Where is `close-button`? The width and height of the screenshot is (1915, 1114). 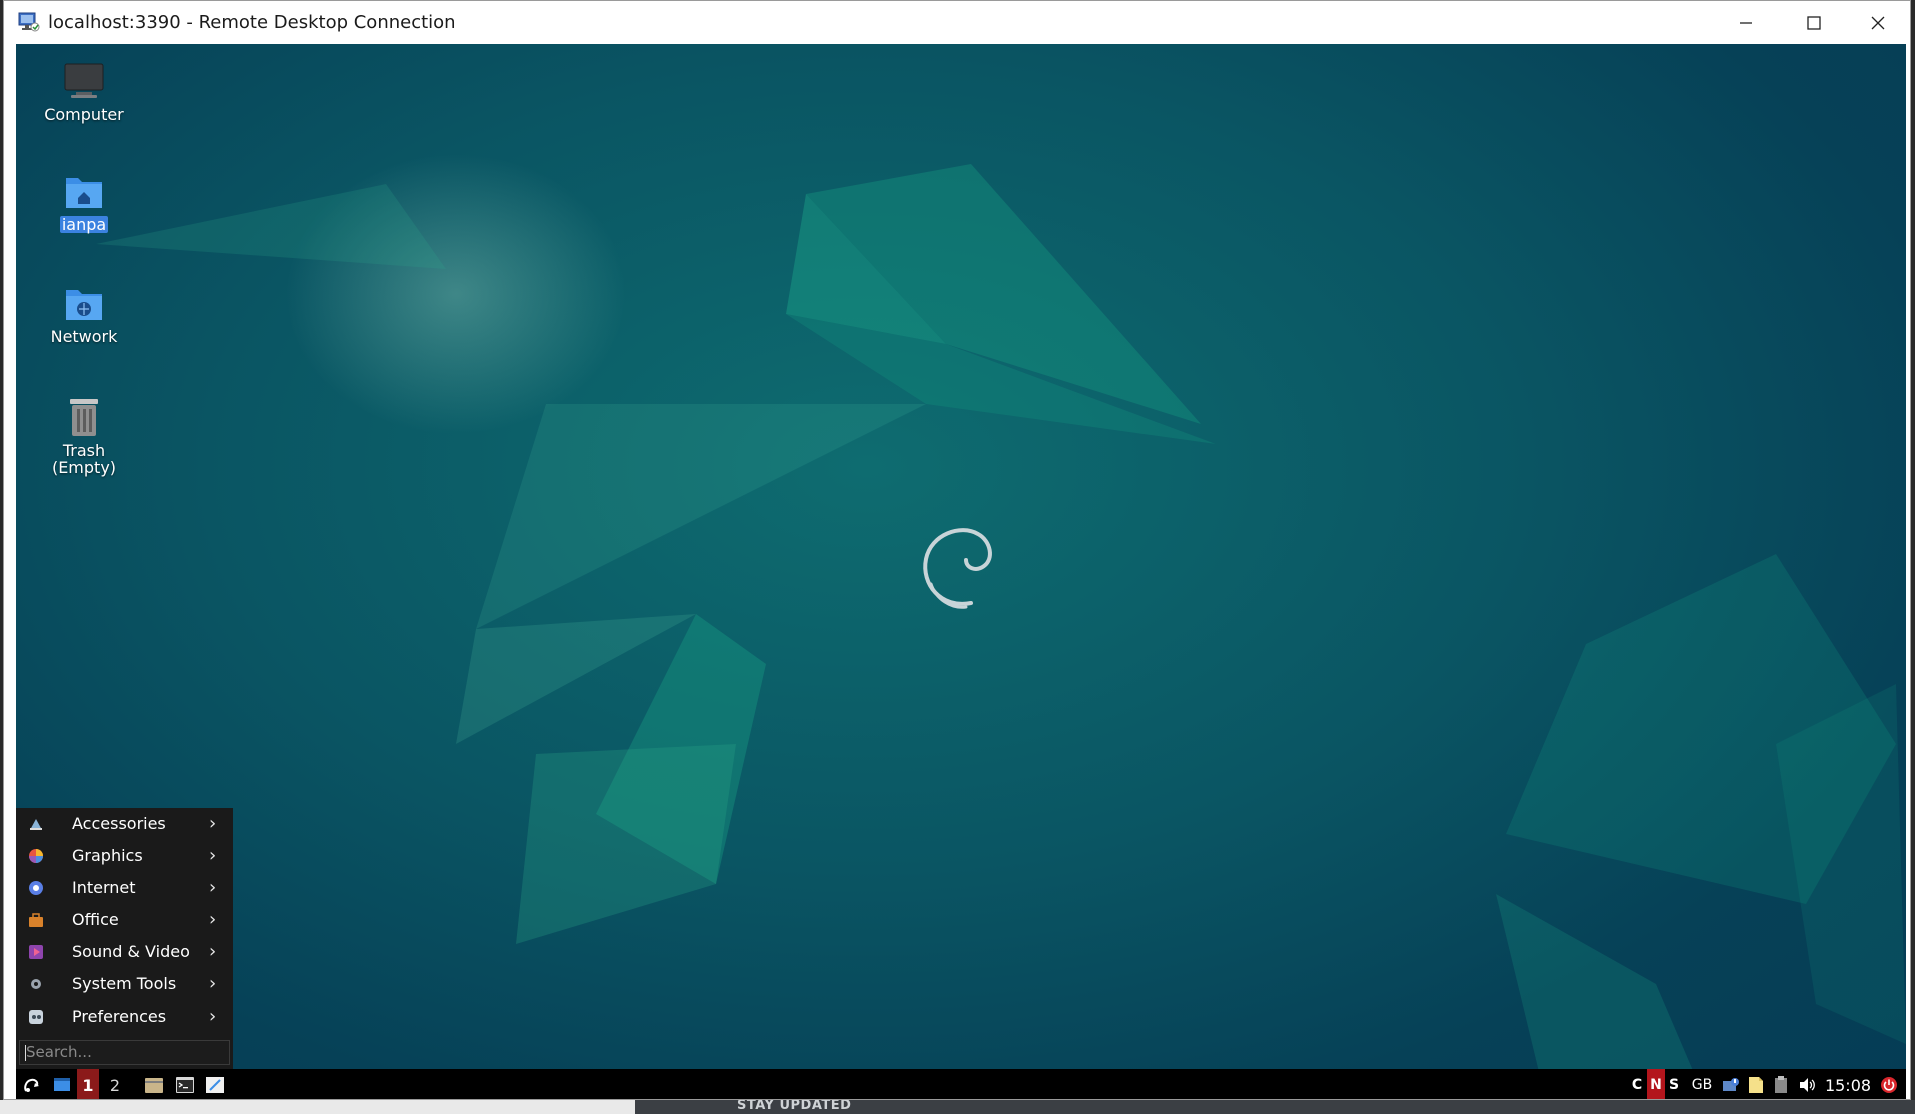
close-button is located at coordinates (1877, 22).